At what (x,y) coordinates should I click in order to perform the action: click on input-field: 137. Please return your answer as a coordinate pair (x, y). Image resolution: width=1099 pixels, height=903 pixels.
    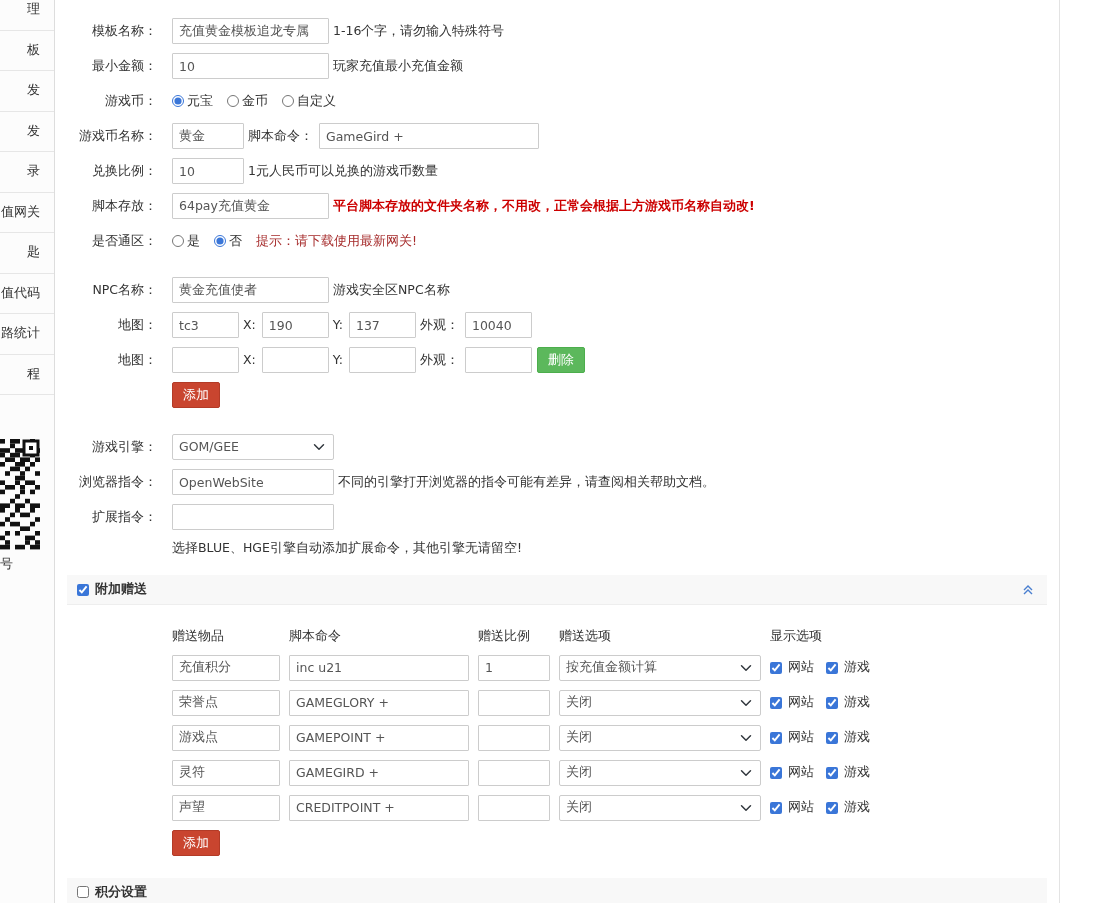
    Looking at the image, I should click on (382, 325).